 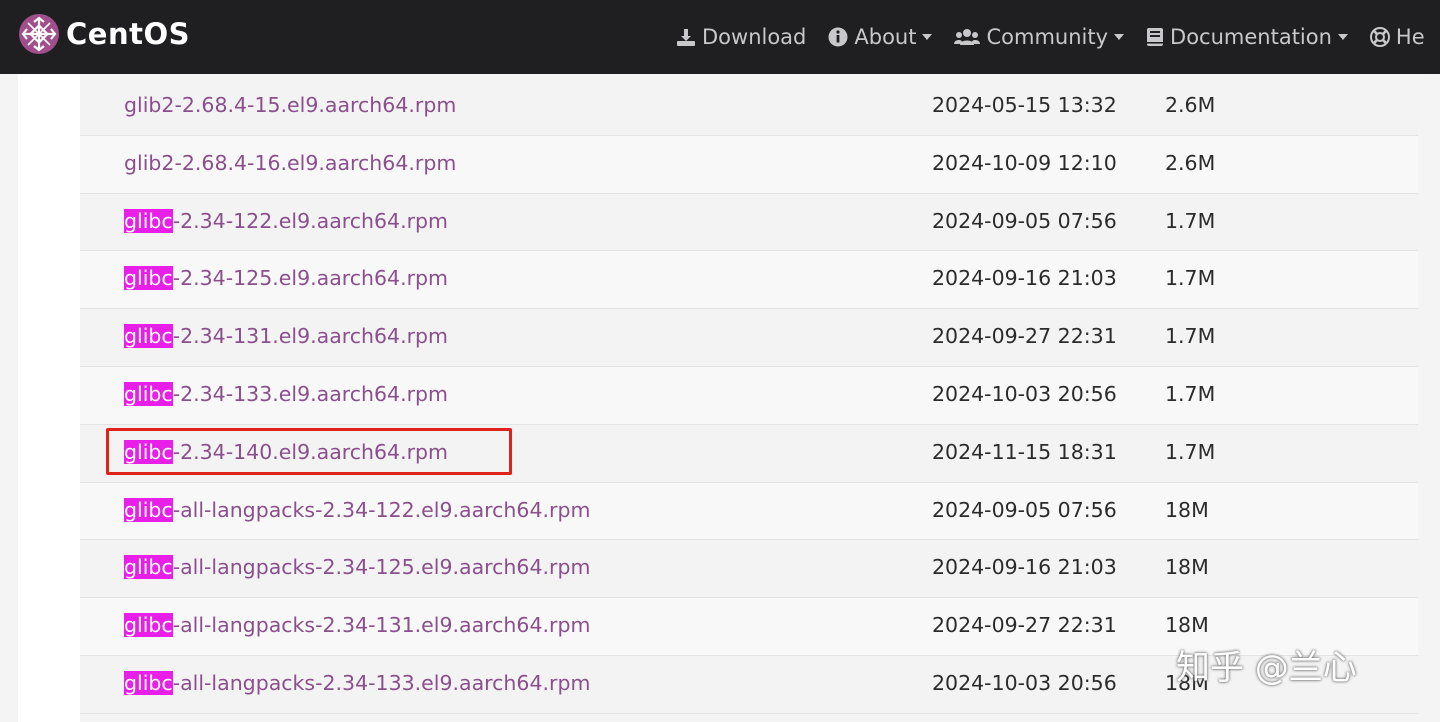 I want to click on nav-community-label: Community, so click(x=1047, y=37).